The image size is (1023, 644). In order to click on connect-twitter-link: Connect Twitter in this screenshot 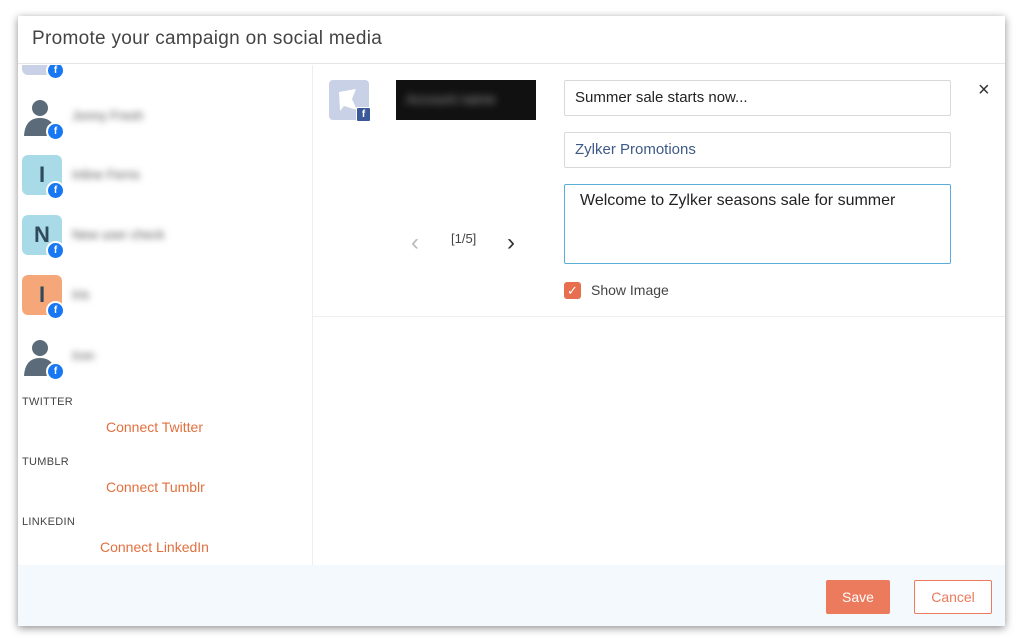, I will do `click(154, 427)`.